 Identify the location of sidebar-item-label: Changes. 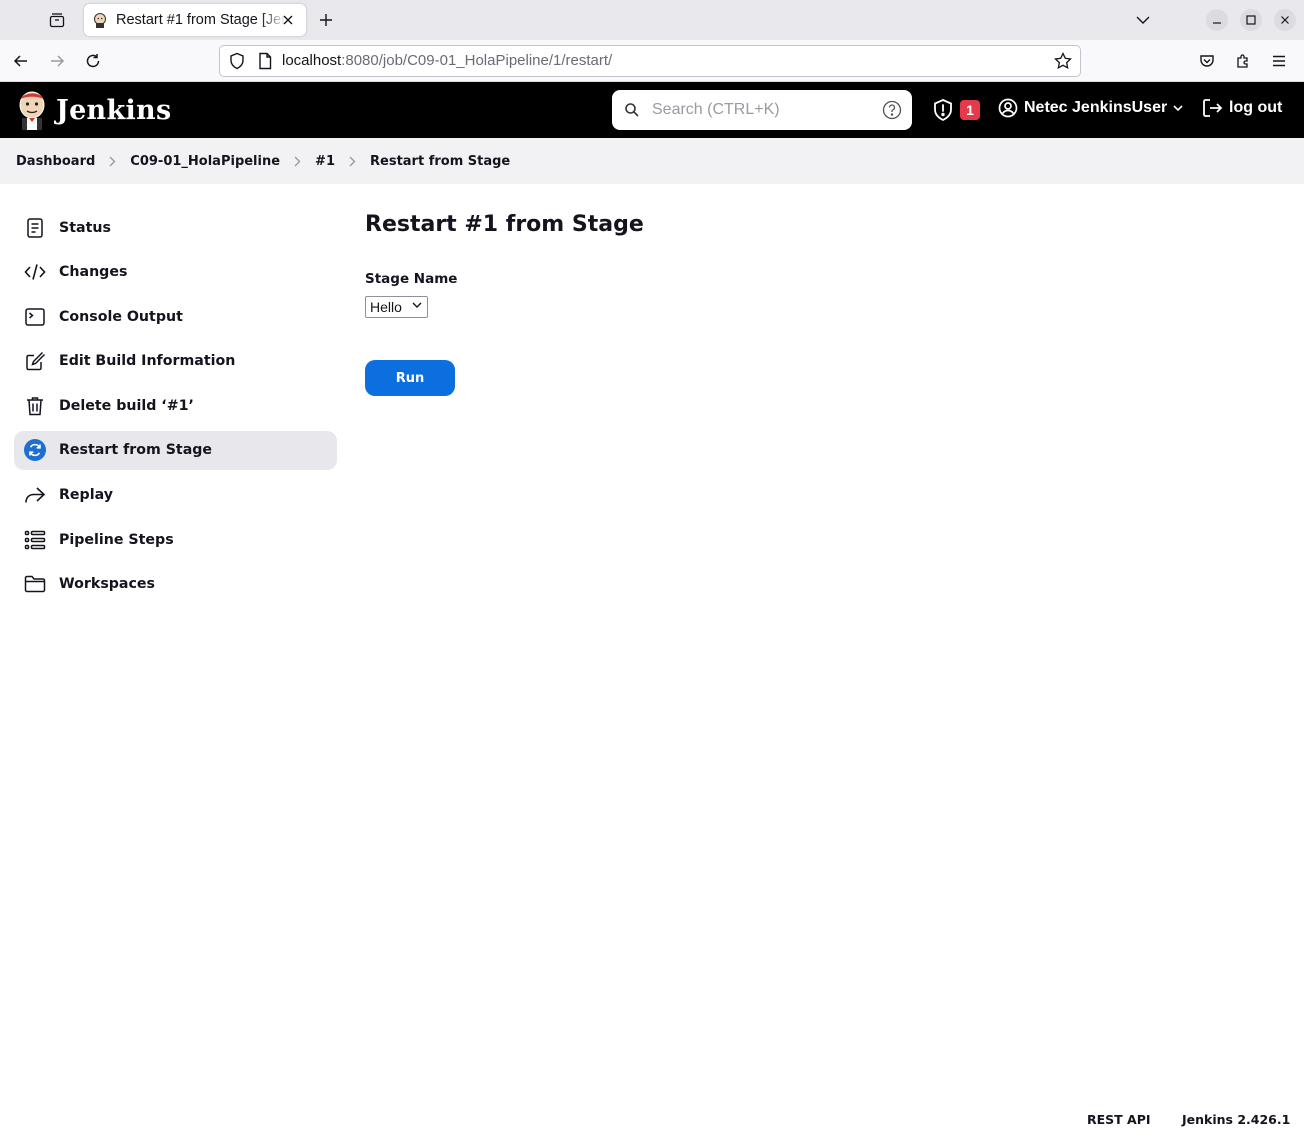
(93, 272).